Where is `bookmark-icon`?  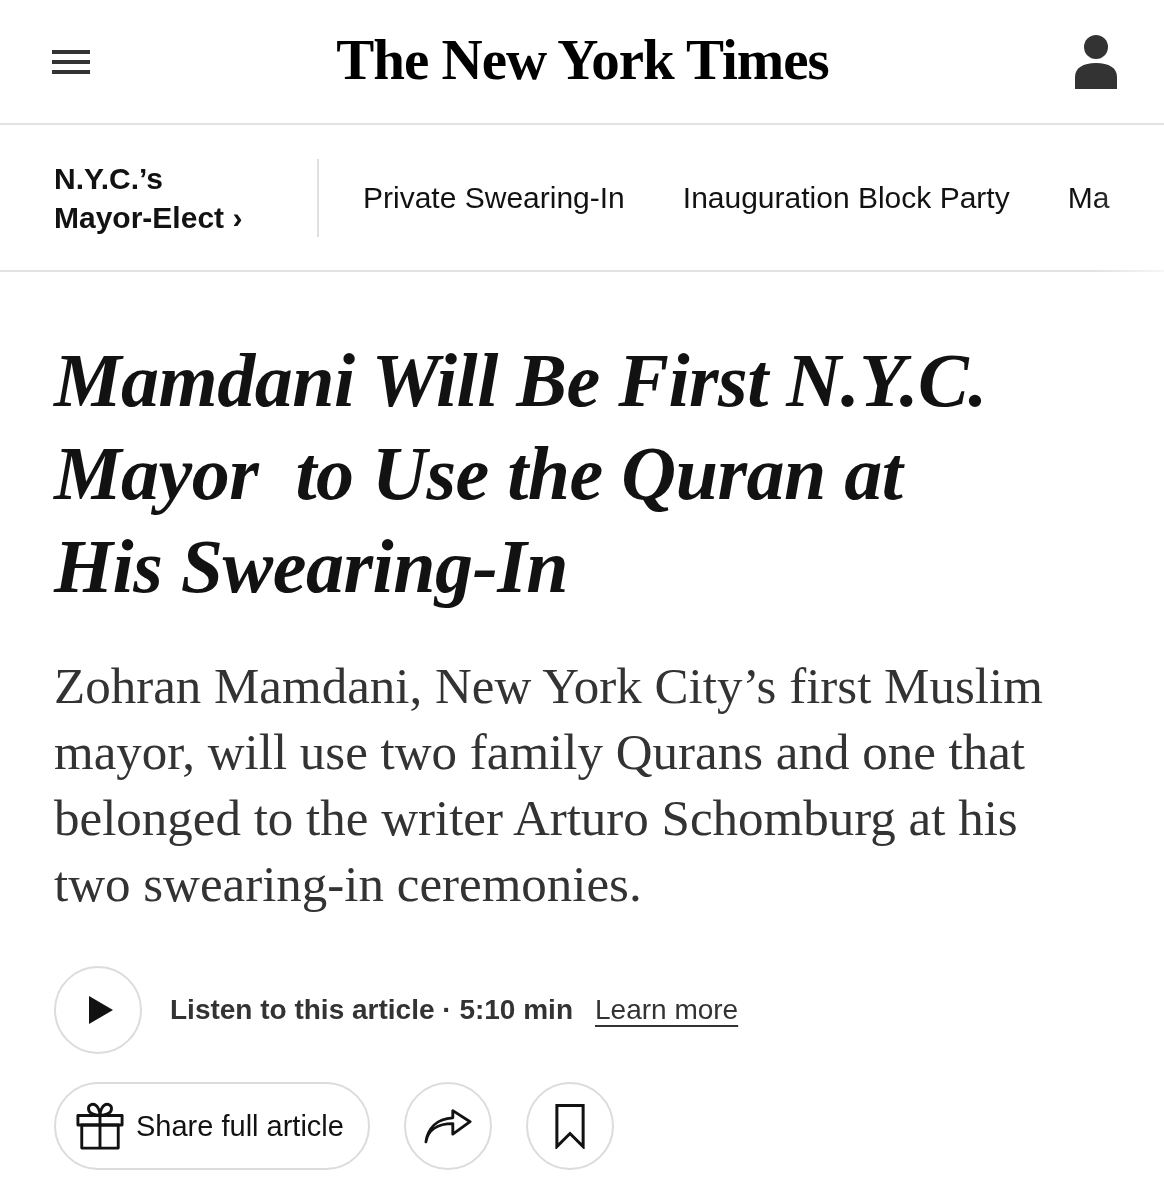
bookmark-icon is located at coordinates (569, 1126).